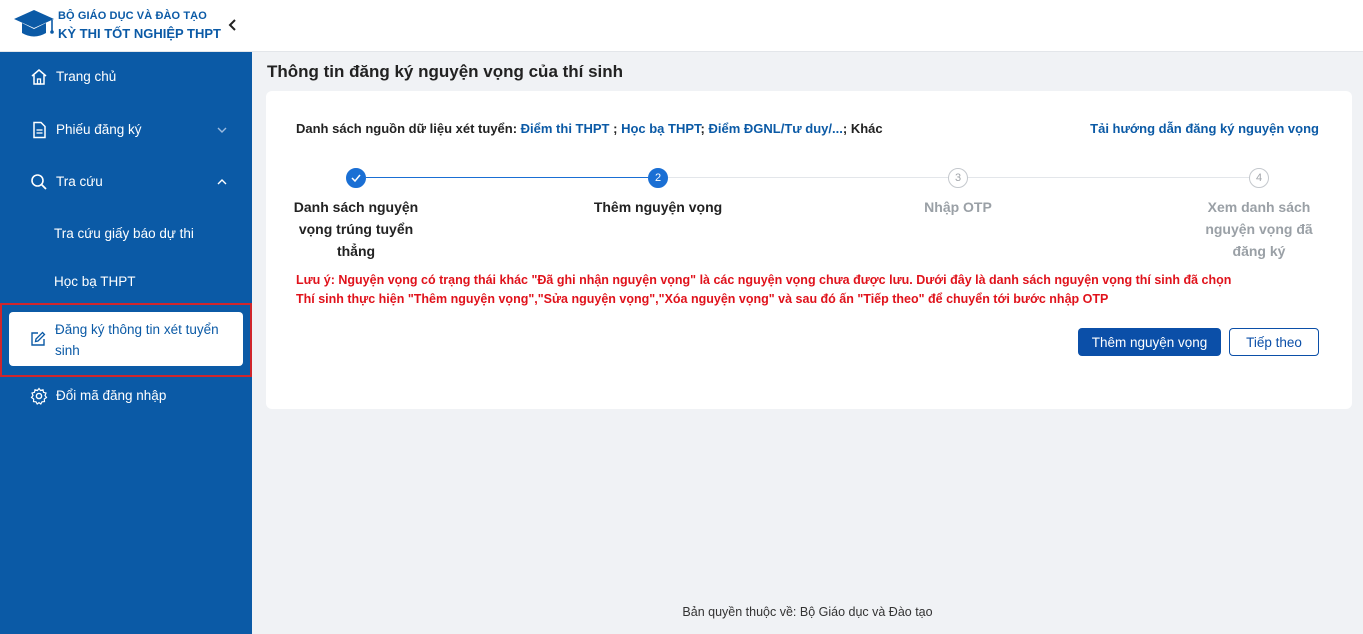 This screenshot has height=634, width=1363. I want to click on org-name: BỘ GIÁO DỤC VÀ ĐÀO TẠO, so click(132, 16).